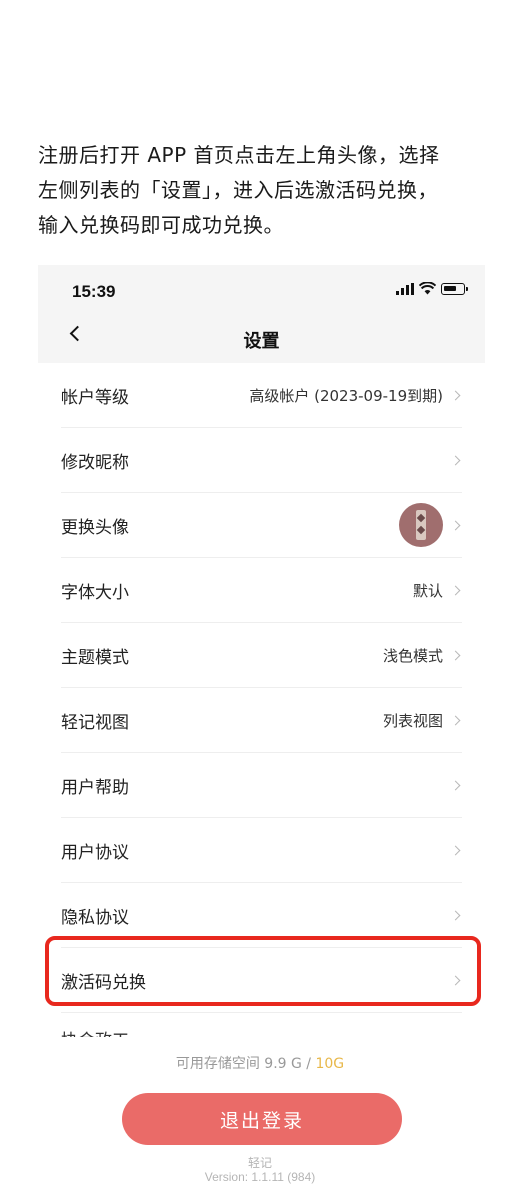 The width and height of the screenshot is (520, 1204). Describe the element at coordinates (95, 787) in the screenshot. I see `row-label: 用户帮助` at that location.